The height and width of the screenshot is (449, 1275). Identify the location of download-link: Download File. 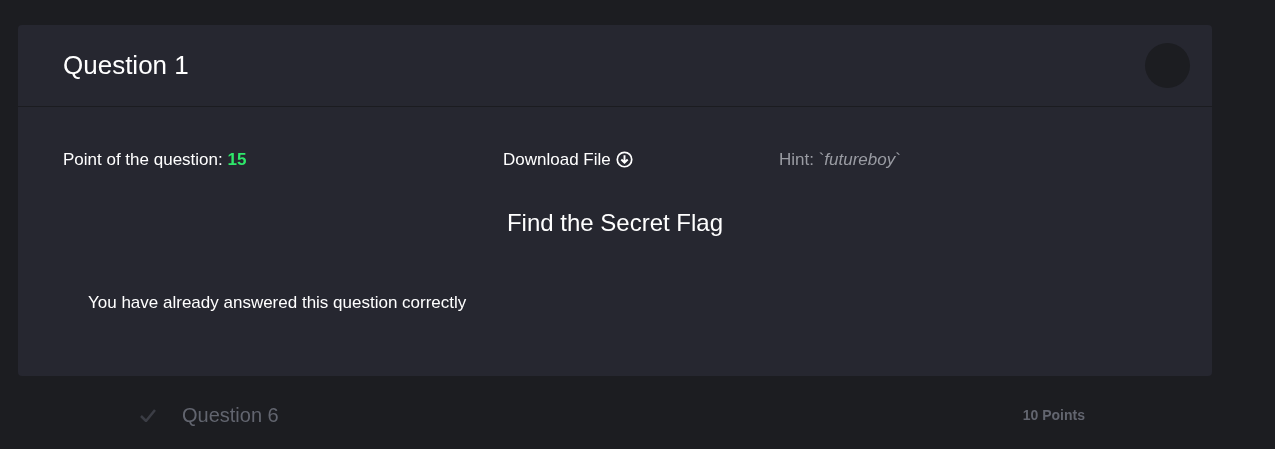
(641, 160).